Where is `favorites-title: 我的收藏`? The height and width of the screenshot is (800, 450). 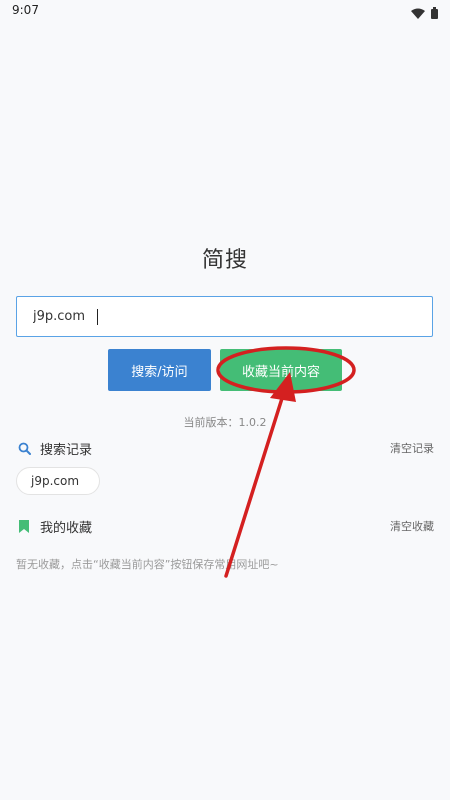 favorites-title: 我的收藏 is located at coordinates (66, 528).